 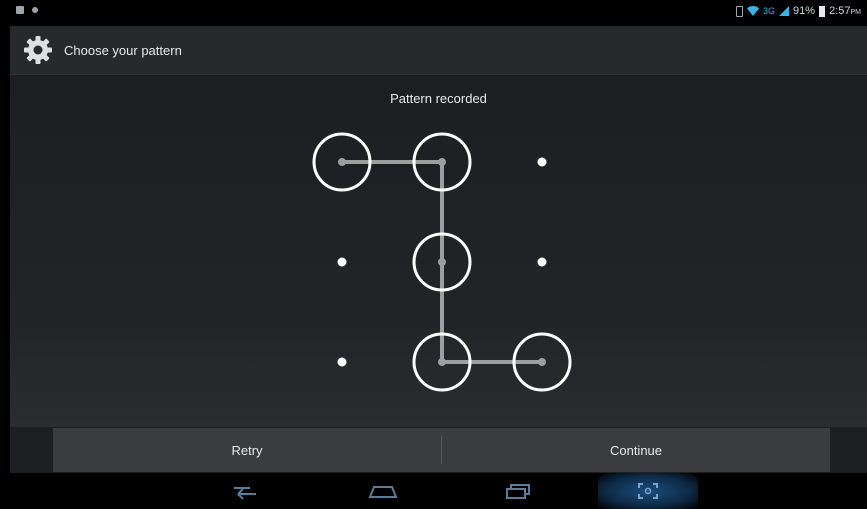 What do you see at coordinates (804, 11) in the screenshot?
I see `battery-percent: 91%` at bounding box center [804, 11].